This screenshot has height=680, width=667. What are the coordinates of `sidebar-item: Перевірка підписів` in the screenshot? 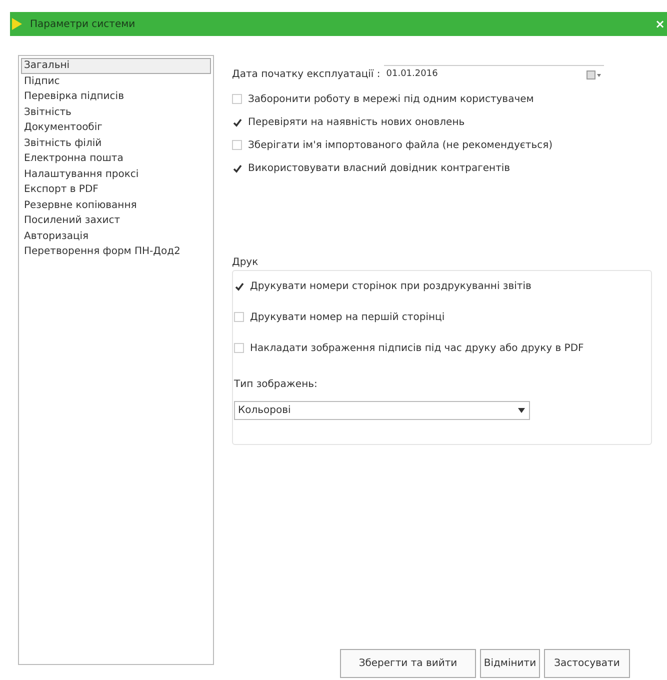 It's located at (116, 96).